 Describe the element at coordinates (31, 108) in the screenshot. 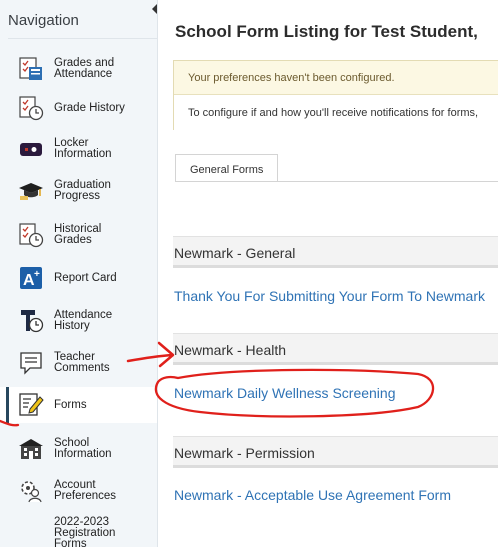

I see `grade-history-icon` at that location.